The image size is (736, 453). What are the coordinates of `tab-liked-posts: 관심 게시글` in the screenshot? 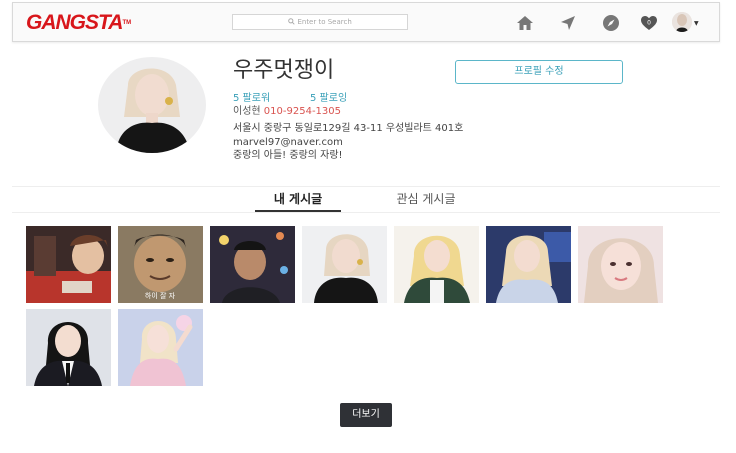 It's located at (426, 199).